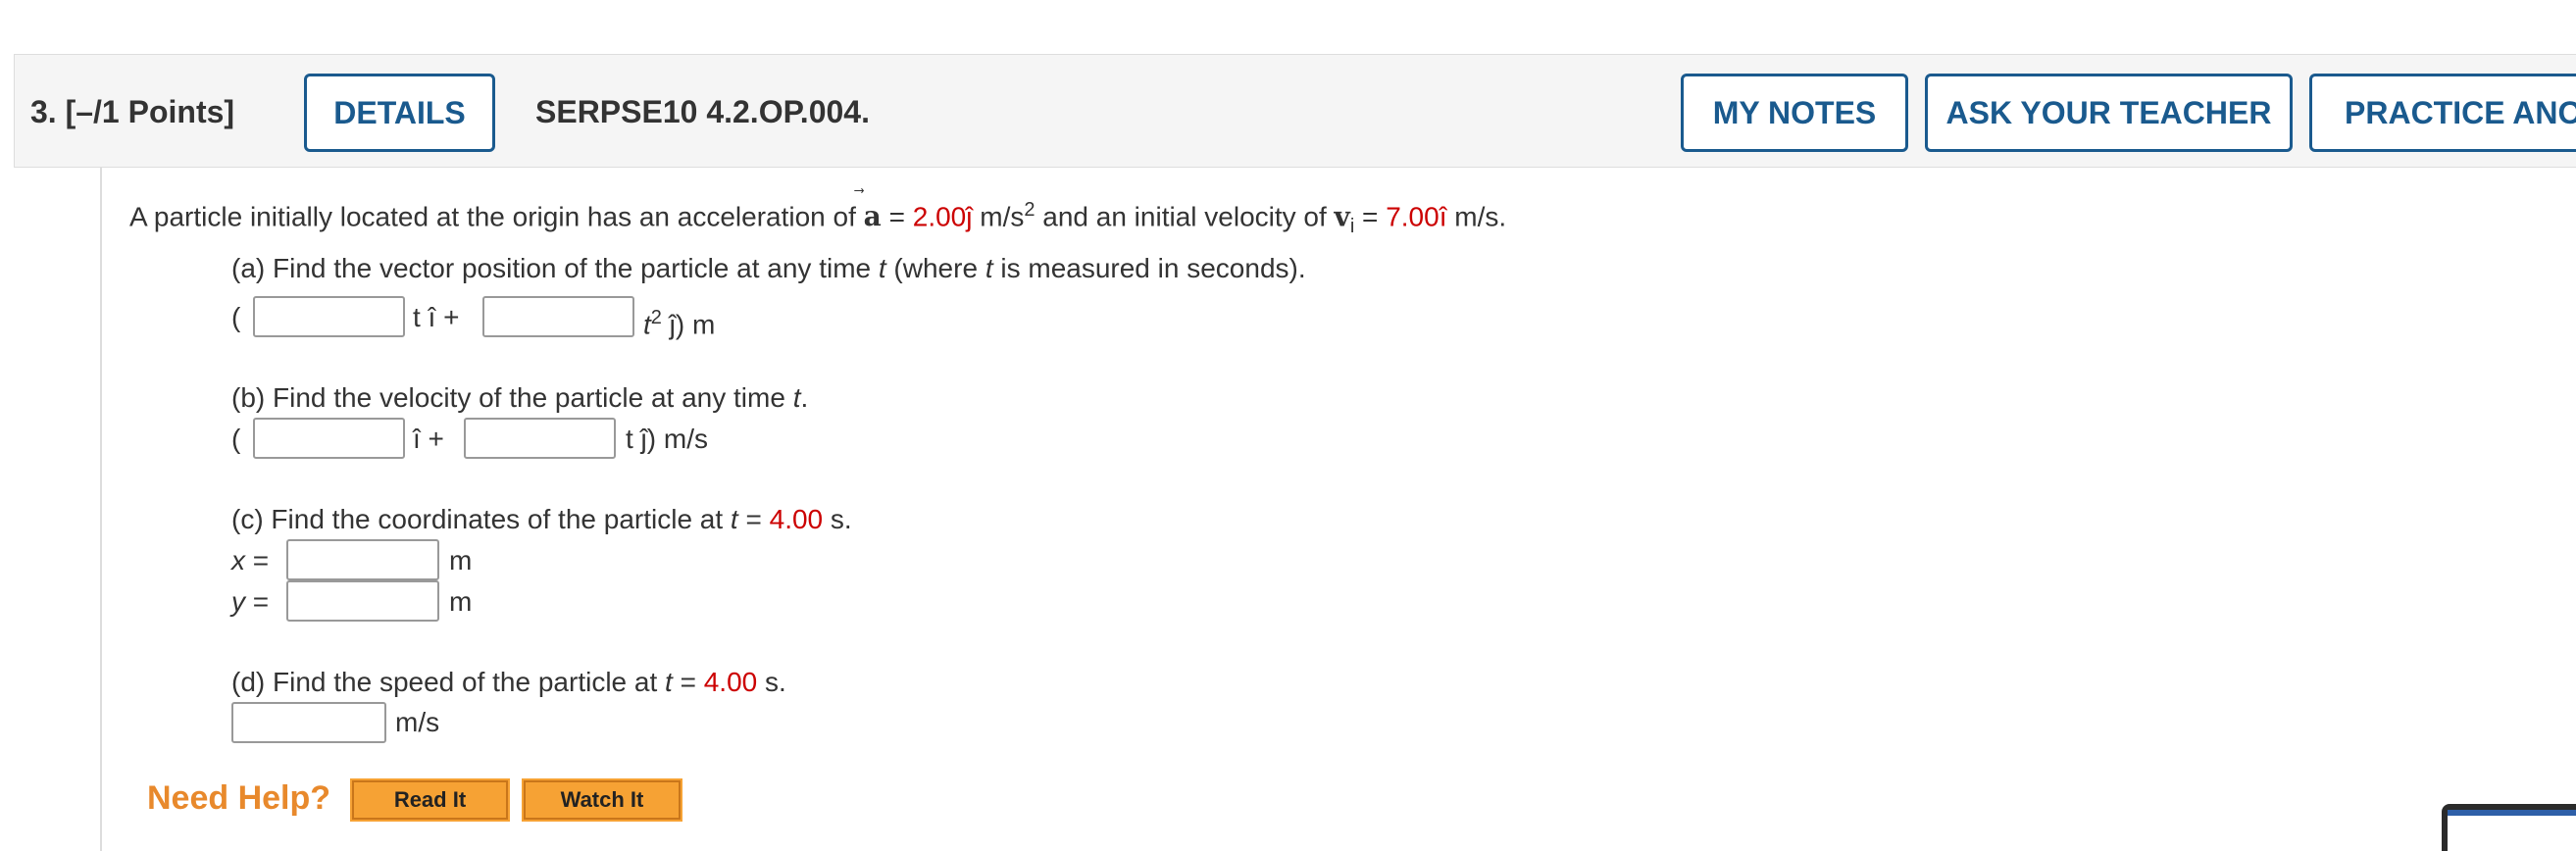 The height and width of the screenshot is (851, 2576). Describe the element at coordinates (236, 317) in the screenshot. I see `part-a-open-paren: (` at that location.